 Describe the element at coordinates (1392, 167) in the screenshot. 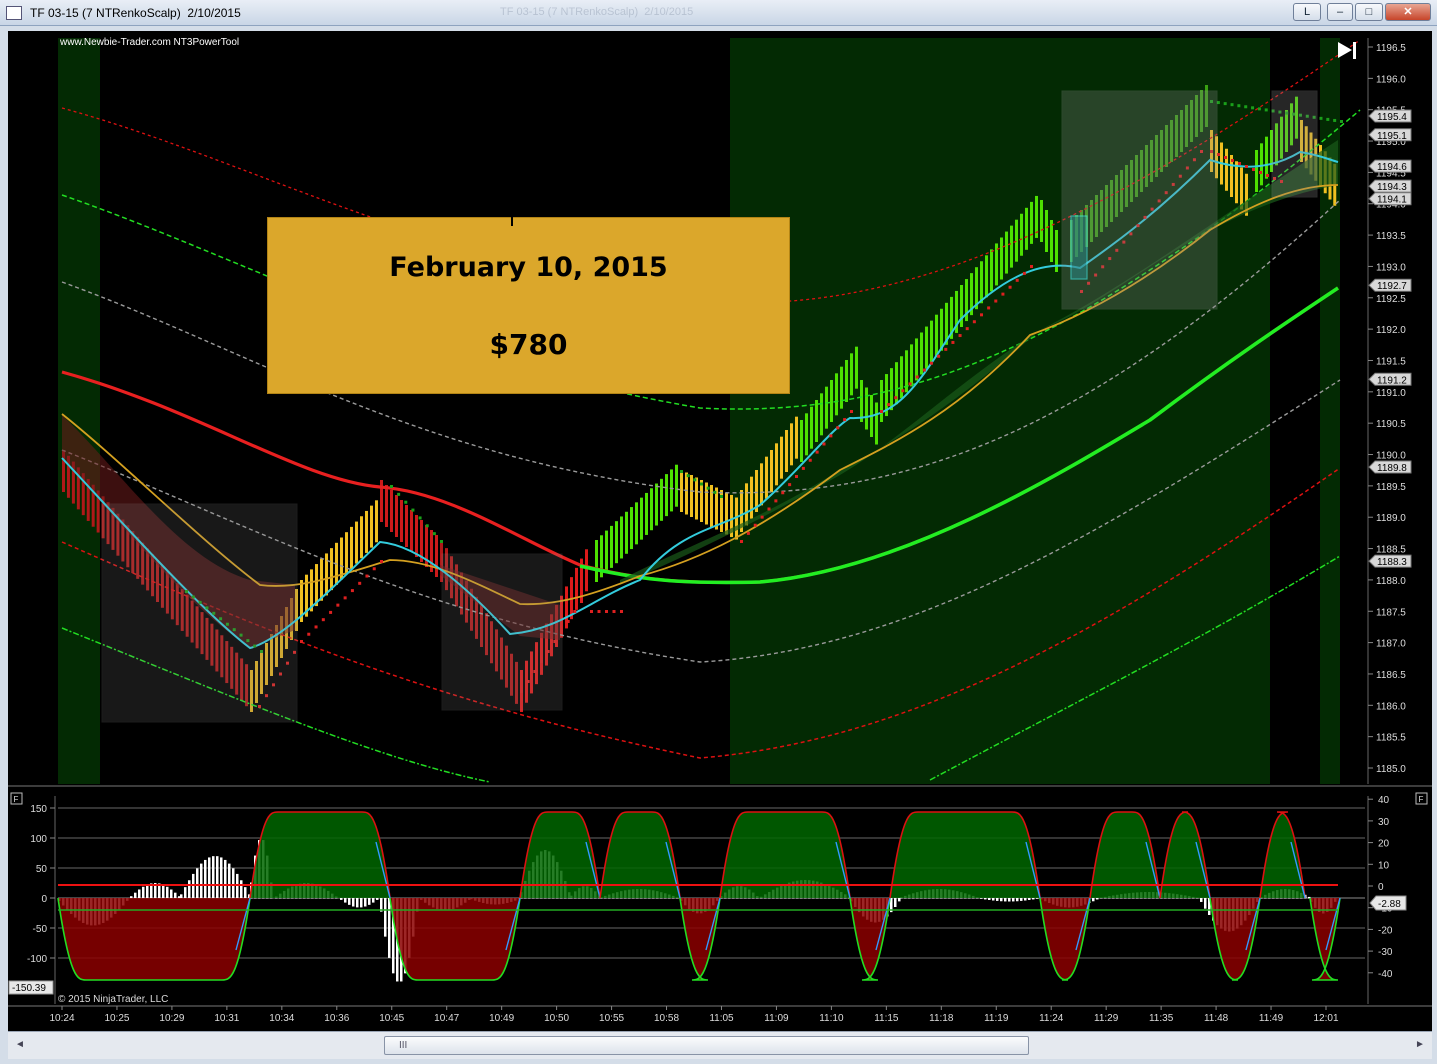

I see `price-flag-label: 1194.6` at that location.